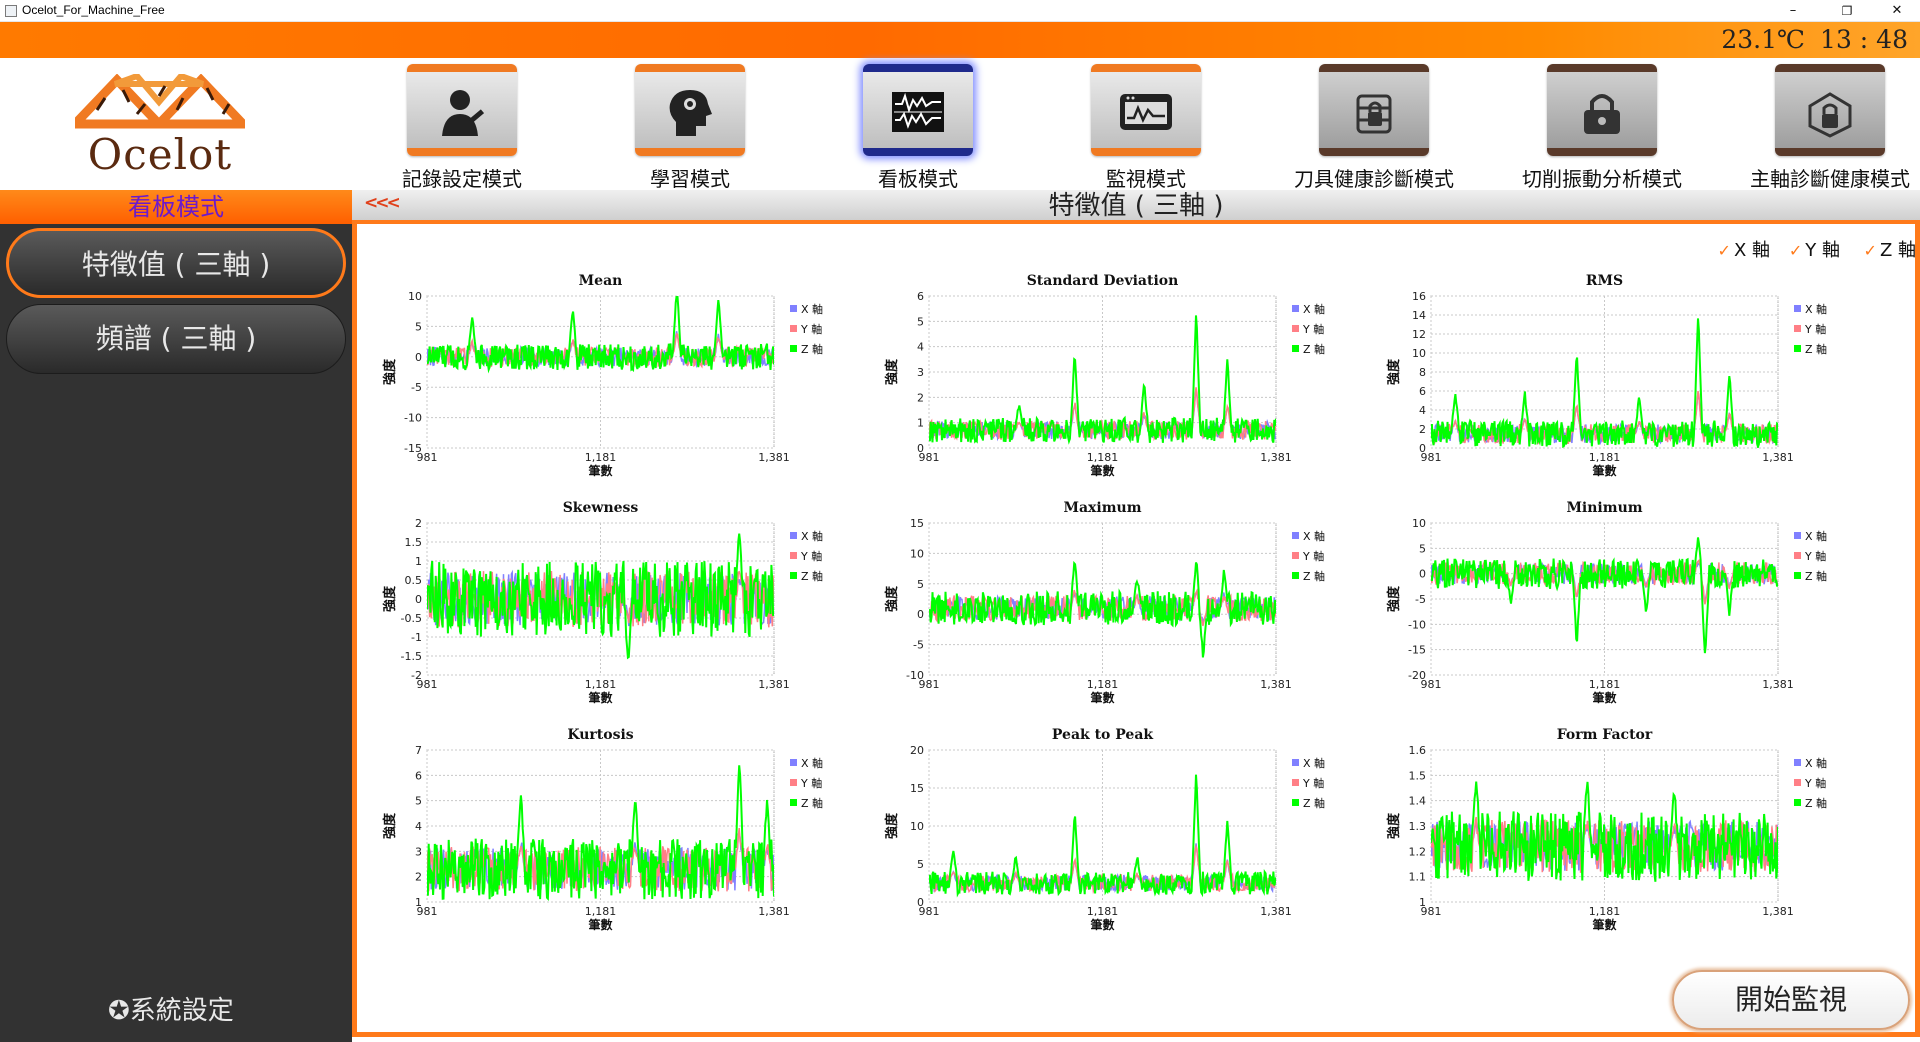 The height and width of the screenshot is (1042, 1920). What do you see at coordinates (418, 877) in the screenshot?
I see `y-tick-label: 2` at bounding box center [418, 877].